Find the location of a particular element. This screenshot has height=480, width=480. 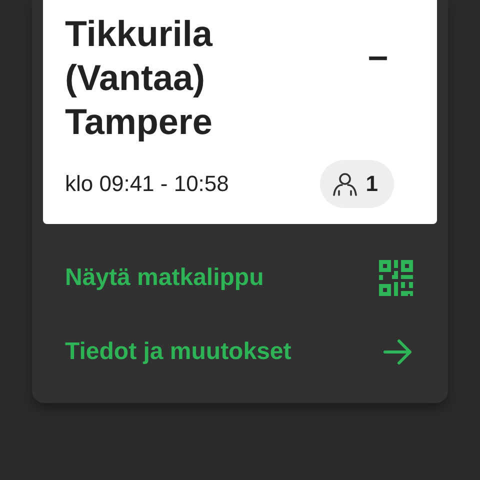

departure-station: Tikkurila (Vantaa) is located at coordinates (139, 56).